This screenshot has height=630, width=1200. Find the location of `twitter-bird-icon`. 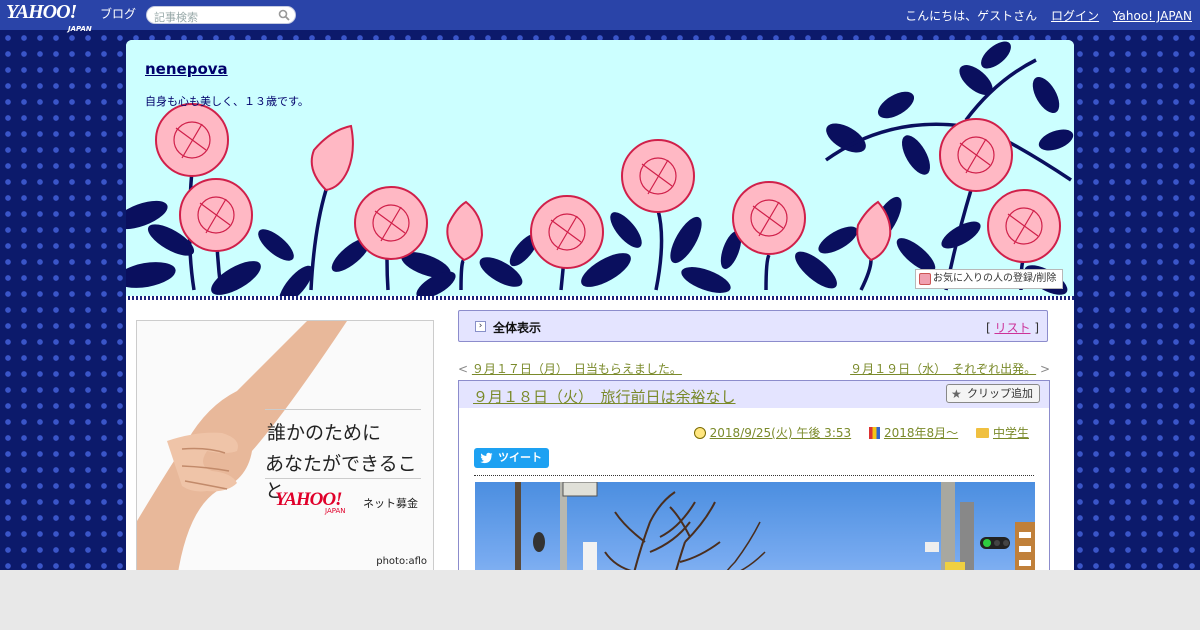

twitter-bird-icon is located at coordinates (486, 458).